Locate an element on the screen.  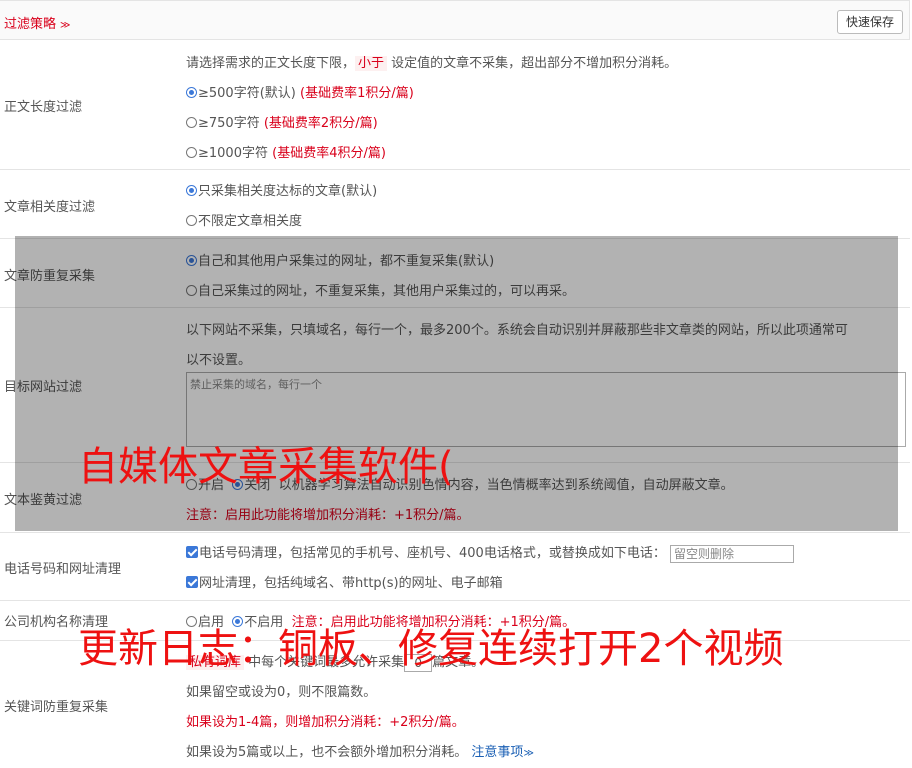
option-fee: (基础费率2积分/篇) is located at coordinates (320, 123).